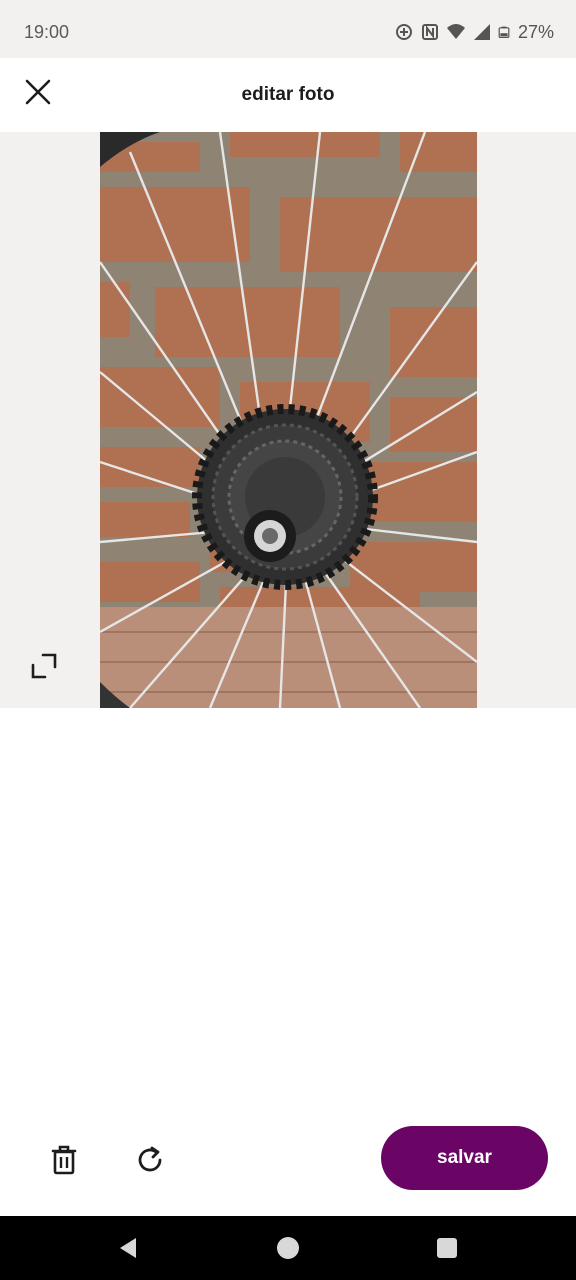 This screenshot has width=576, height=1280. What do you see at coordinates (481, 32) in the screenshot?
I see `signal-icon` at bounding box center [481, 32].